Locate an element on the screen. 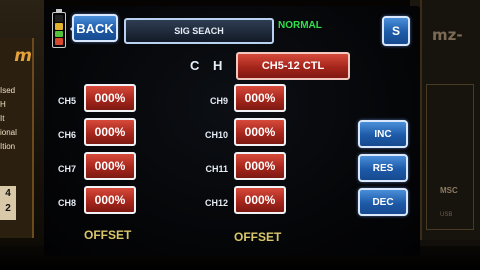 This screenshot has height=270, width=480. channel-label-ch8: CH8 is located at coordinates (66, 203).